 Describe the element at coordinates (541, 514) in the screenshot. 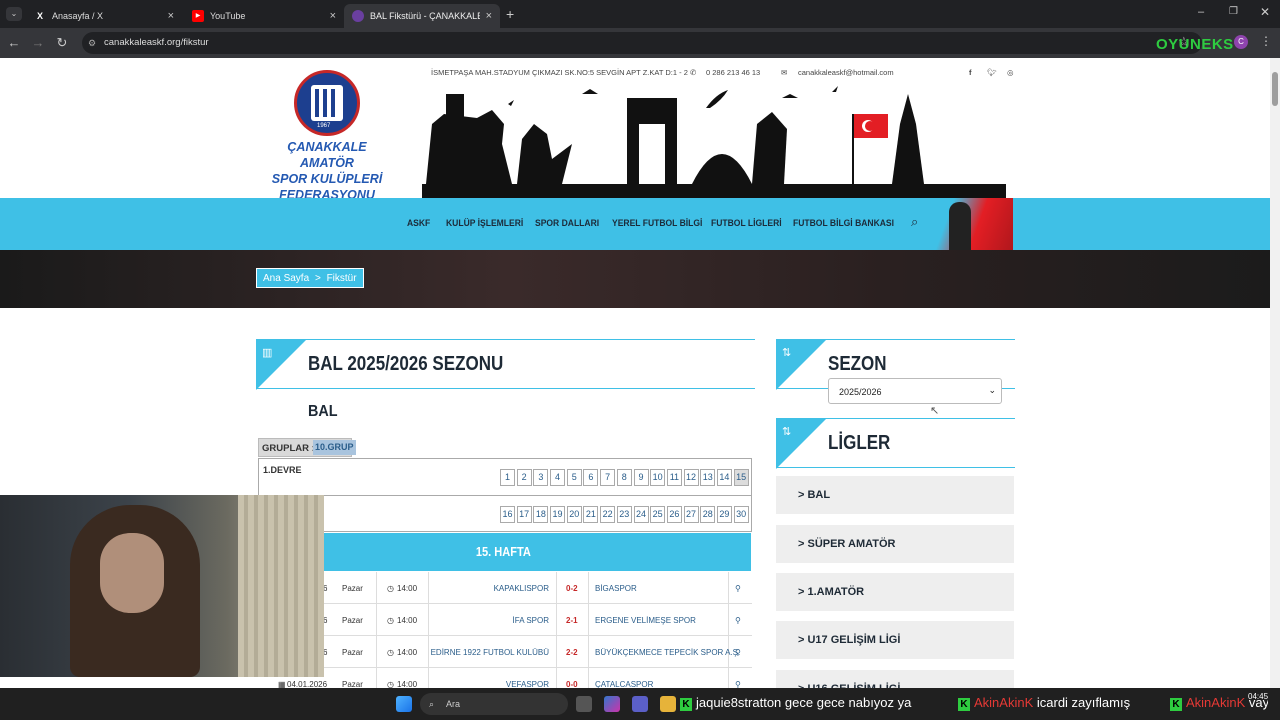

I see `week-button-18: 18` at that location.